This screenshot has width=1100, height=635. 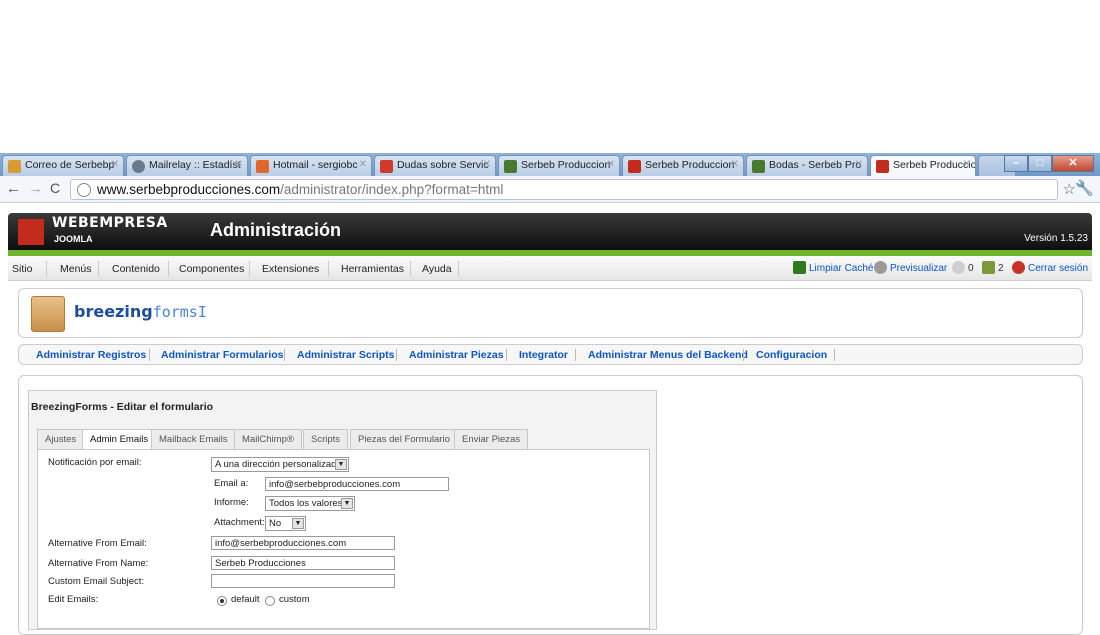 What do you see at coordinates (807, 165) in the screenshot?
I see `browser-tab: Bodas - Serbeb Pro ✕` at bounding box center [807, 165].